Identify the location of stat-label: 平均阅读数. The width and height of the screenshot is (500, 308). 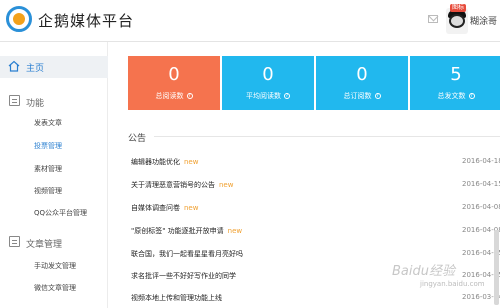
(263, 96).